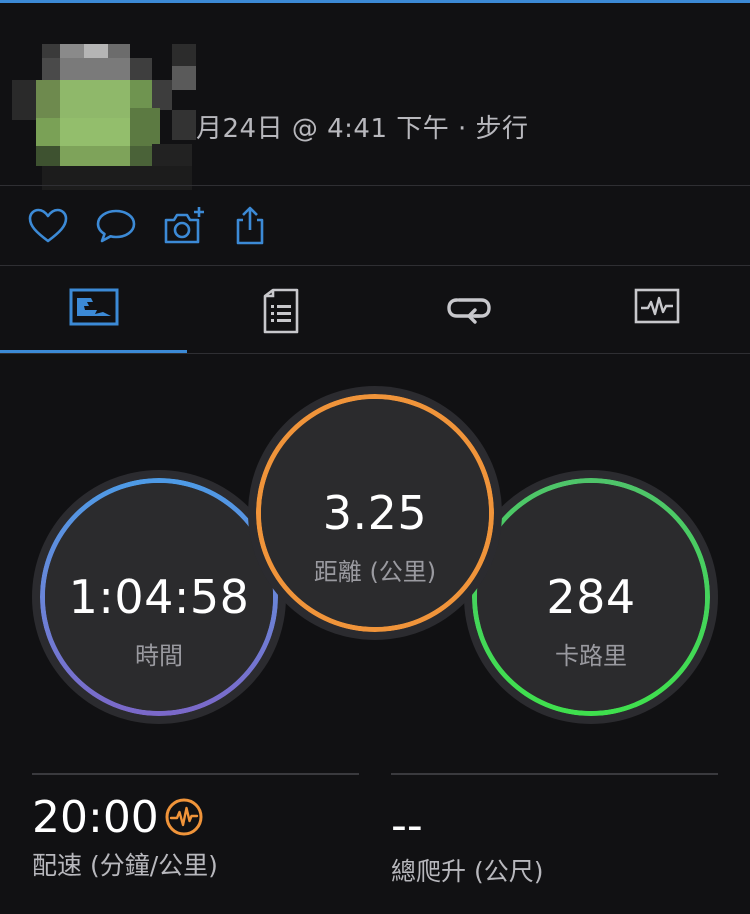 The image size is (750, 914). Describe the element at coordinates (107, 115) in the screenshot. I see `avatar` at that location.